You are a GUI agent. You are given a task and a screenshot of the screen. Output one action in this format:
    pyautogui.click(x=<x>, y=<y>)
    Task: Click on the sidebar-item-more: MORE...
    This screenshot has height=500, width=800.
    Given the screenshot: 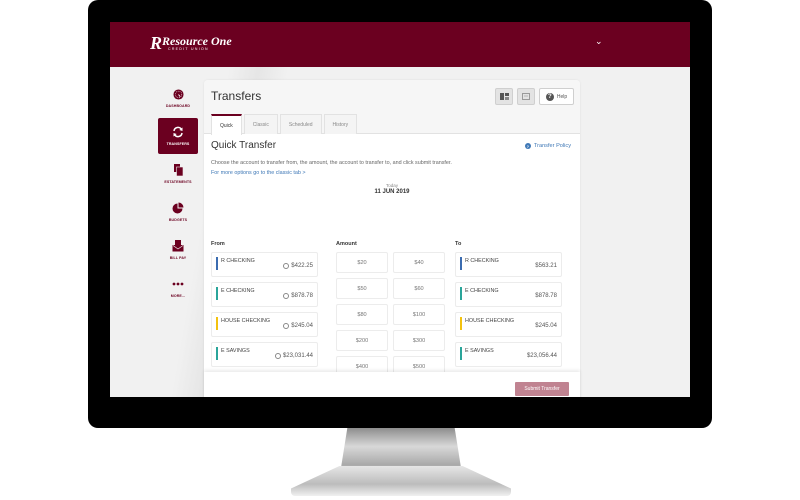 What is the action you would take?
    pyautogui.click(x=178, y=288)
    